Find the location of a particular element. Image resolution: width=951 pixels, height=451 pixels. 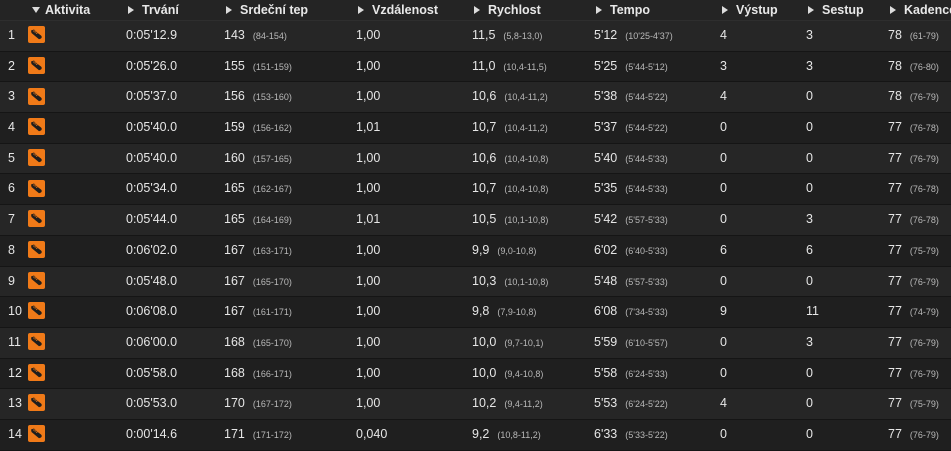

header-distance: Vzdálenost is located at coordinates (412, 10).